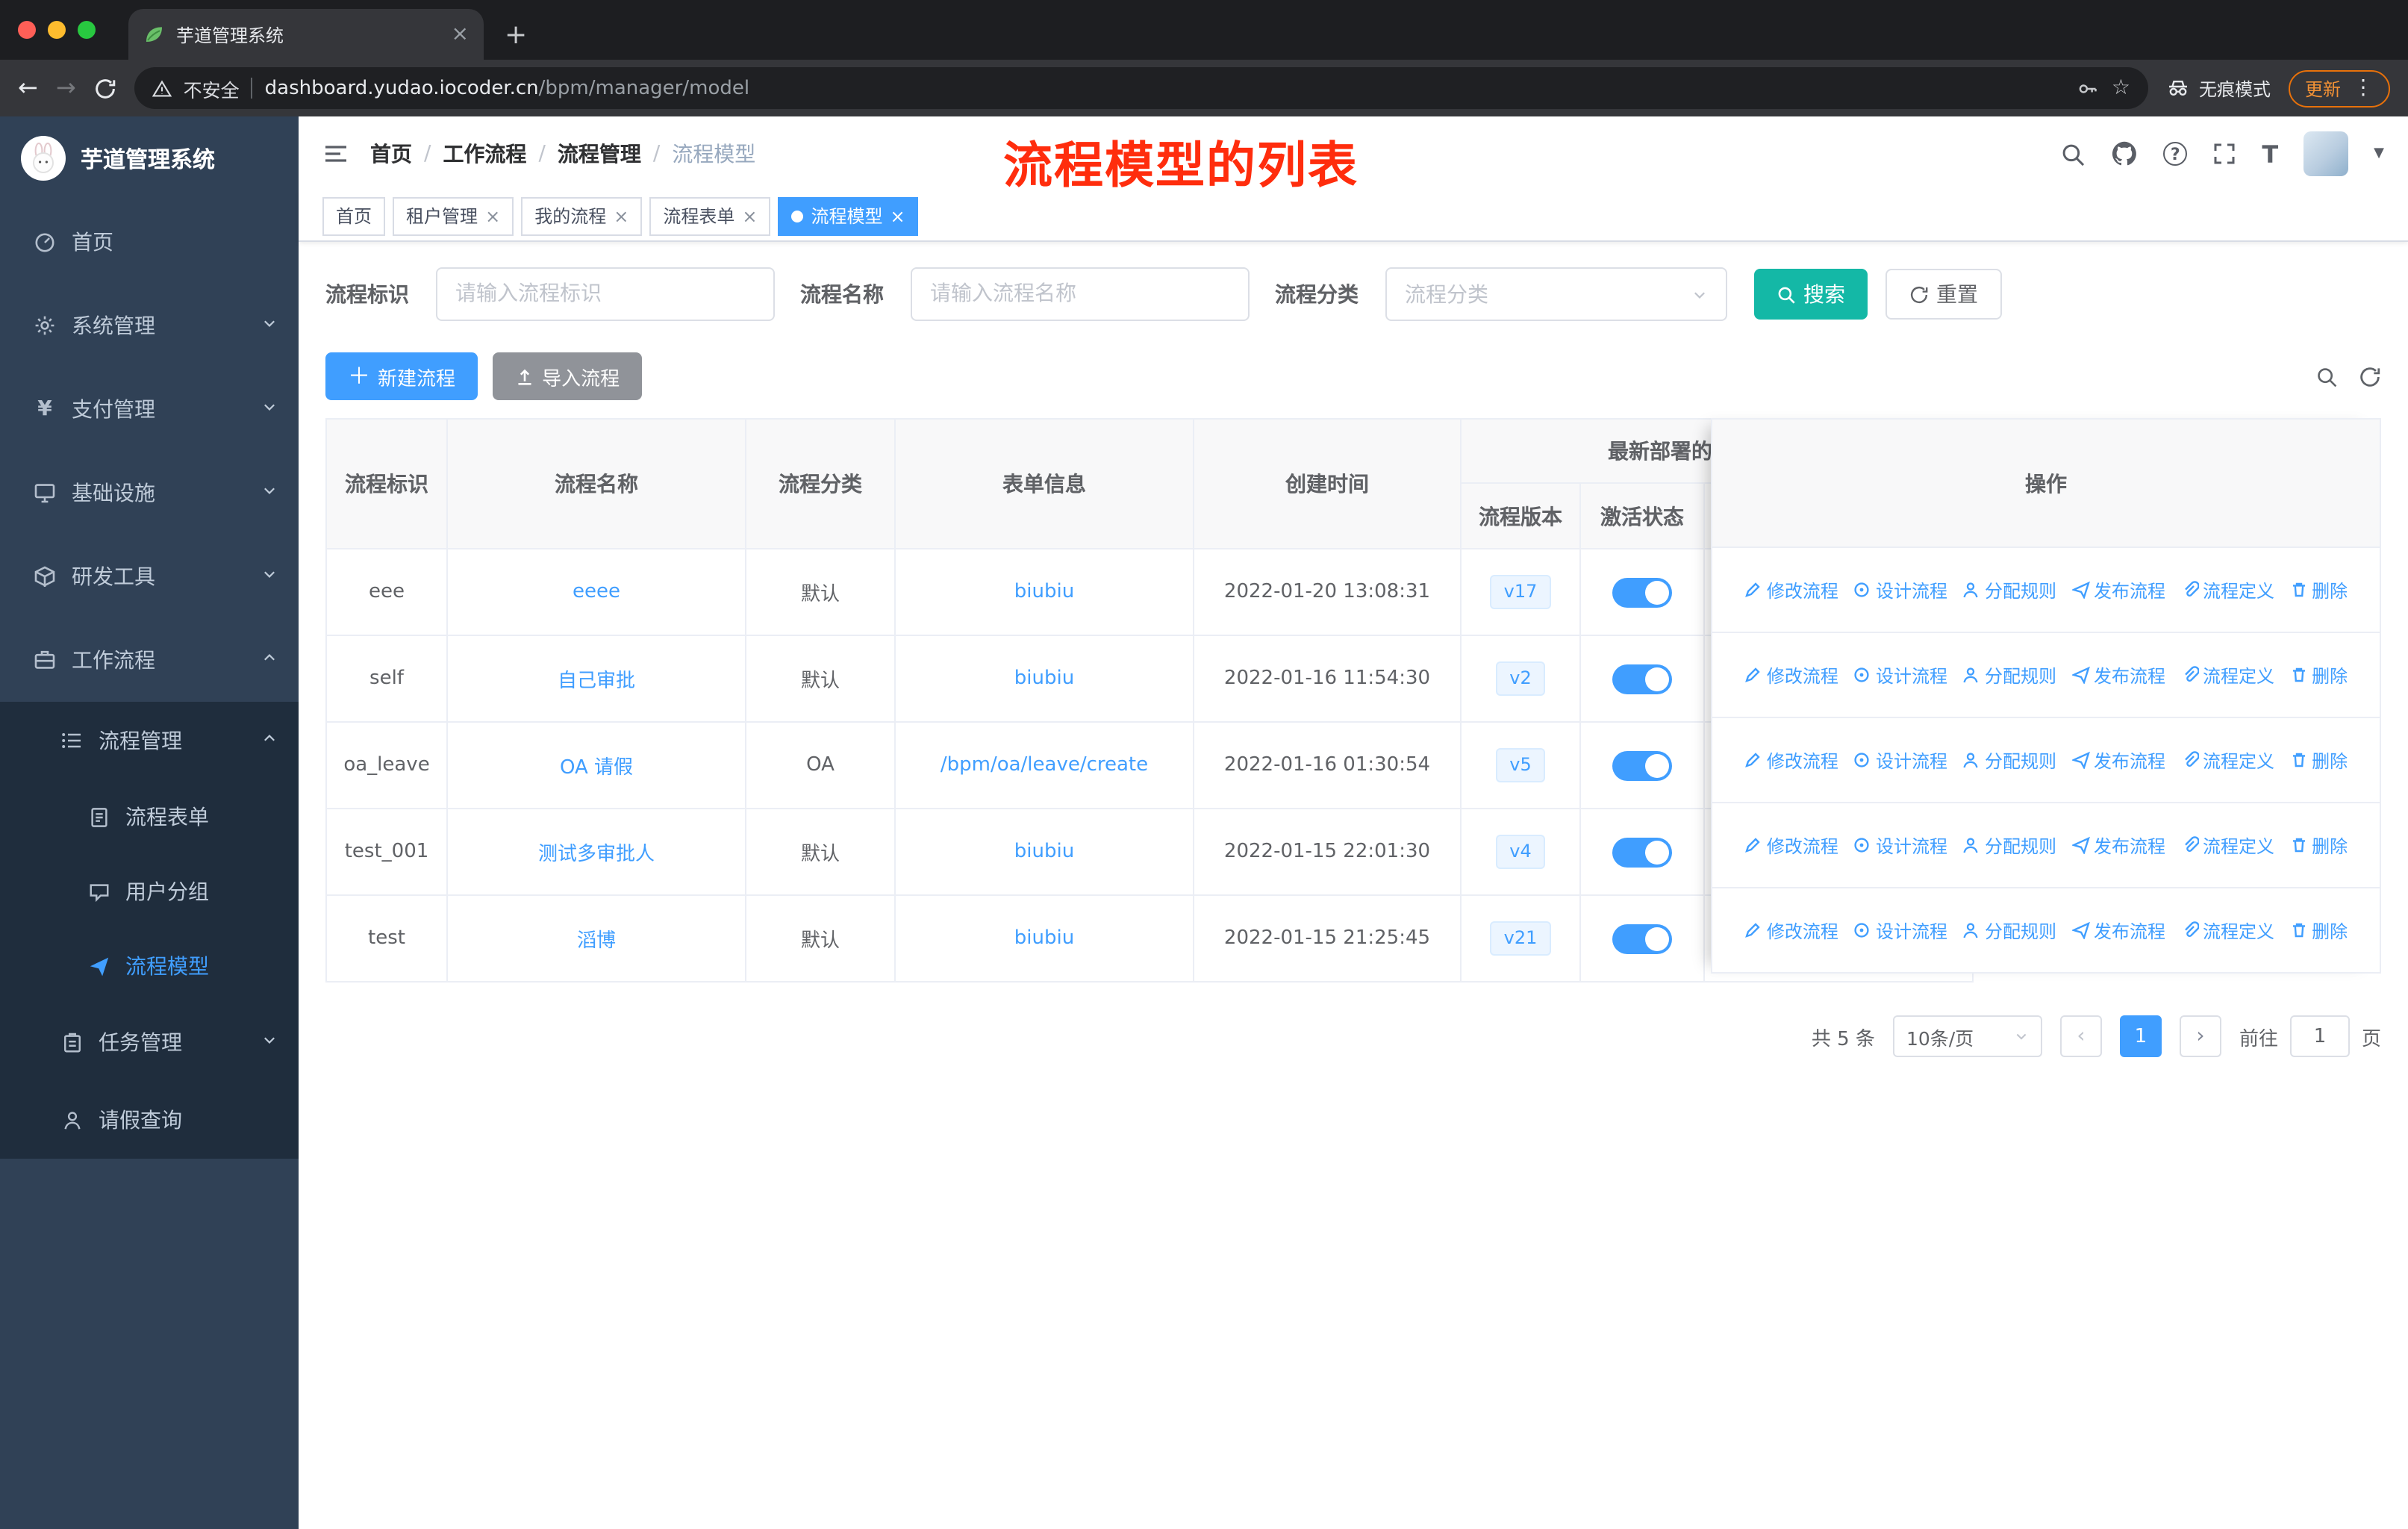  I want to click on import-process-button: 导入流程, so click(568, 376).